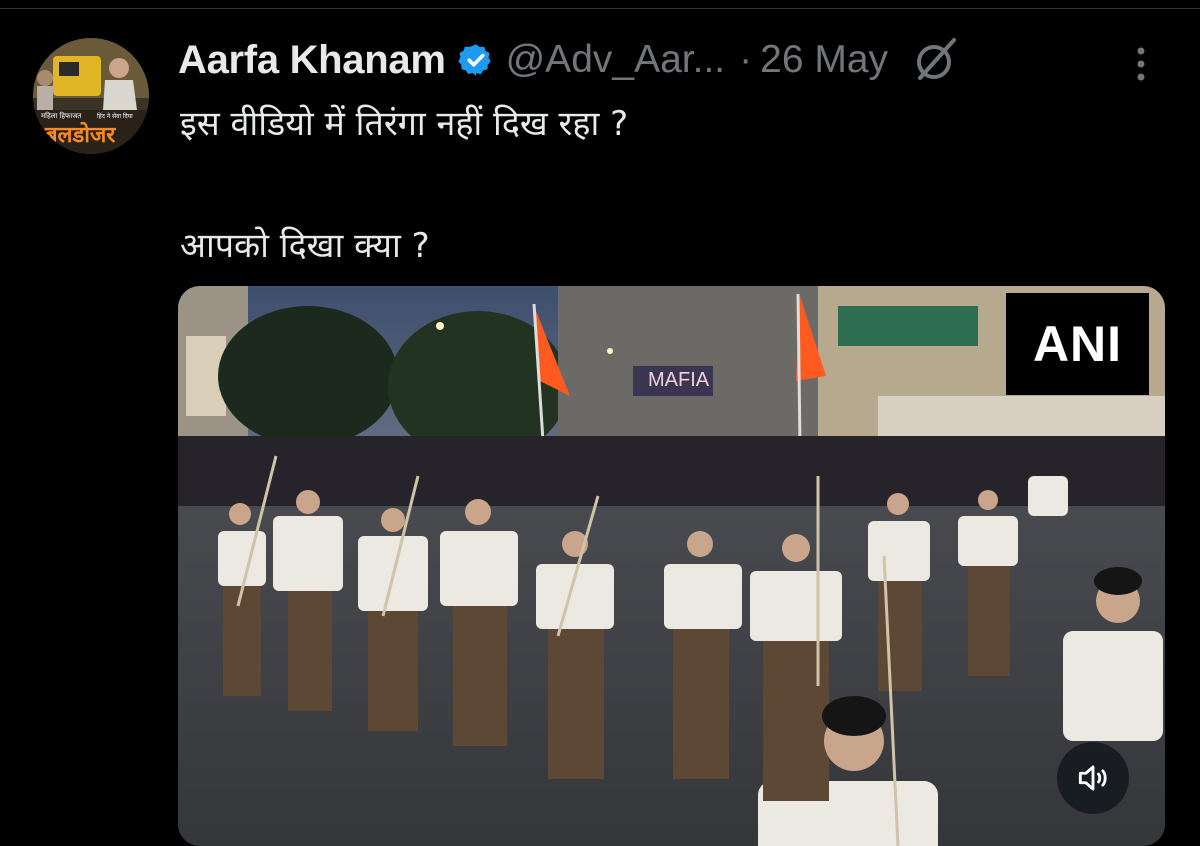  Describe the element at coordinates (305, 246) in the screenshot. I see `tweet-text-line-2: आपको दिखा क्या ?` at that location.